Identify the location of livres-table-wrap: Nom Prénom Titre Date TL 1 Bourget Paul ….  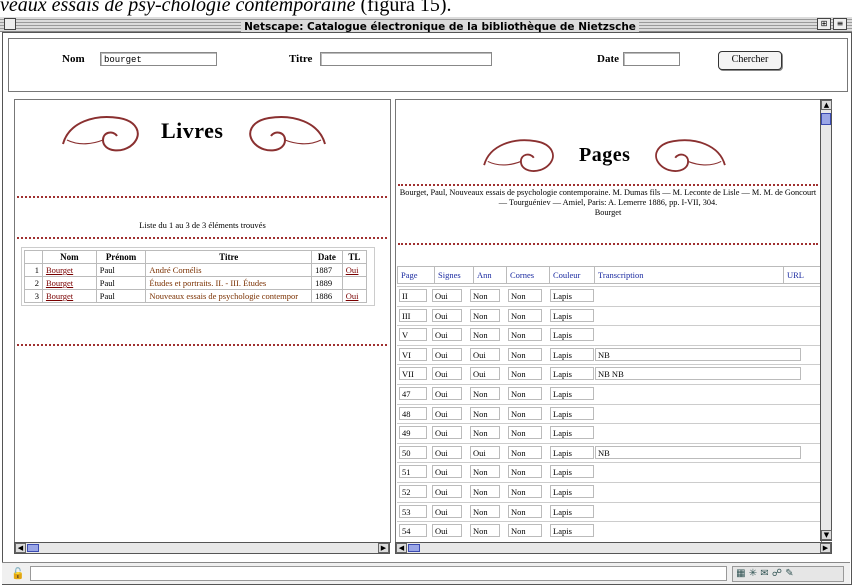
(198, 276).